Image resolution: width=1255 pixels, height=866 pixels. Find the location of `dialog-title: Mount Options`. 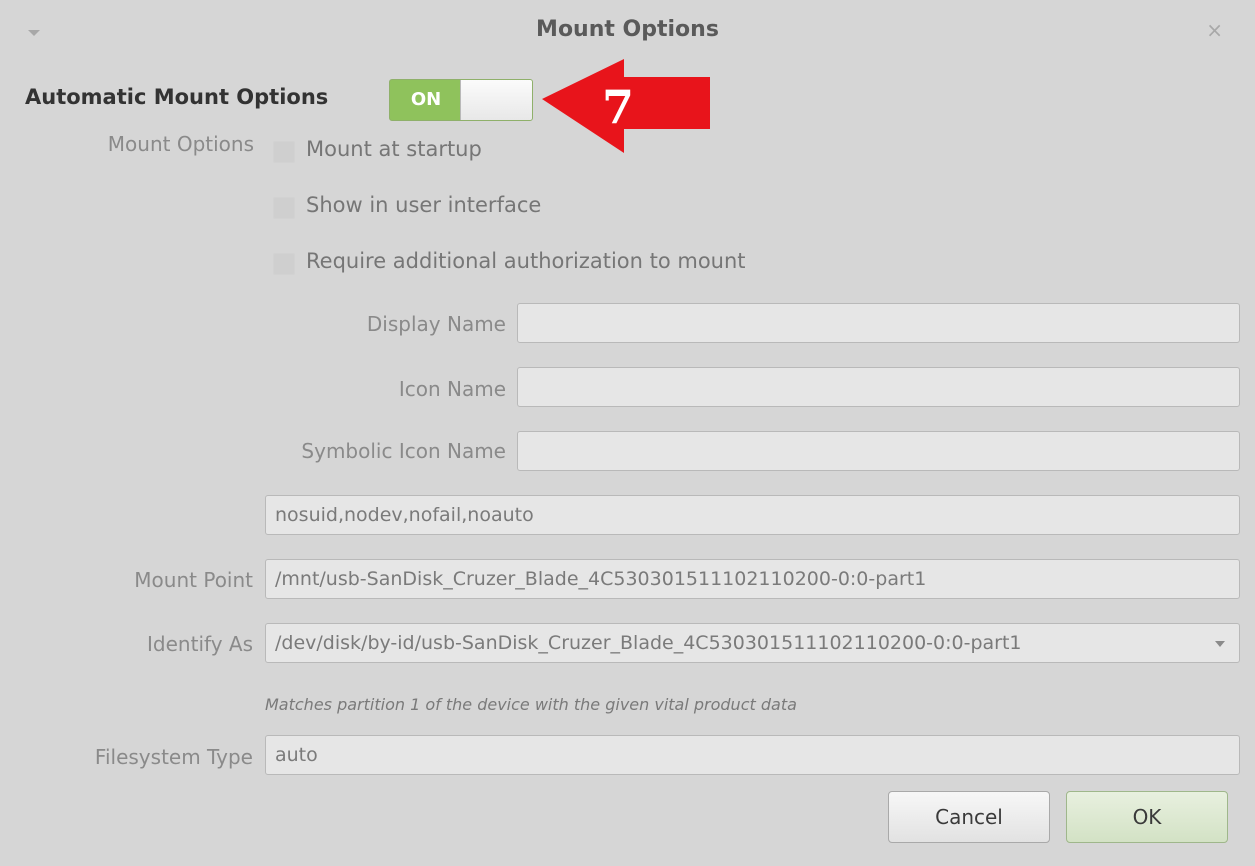

dialog-title: Mount Options is located at coordinates (627, 29).